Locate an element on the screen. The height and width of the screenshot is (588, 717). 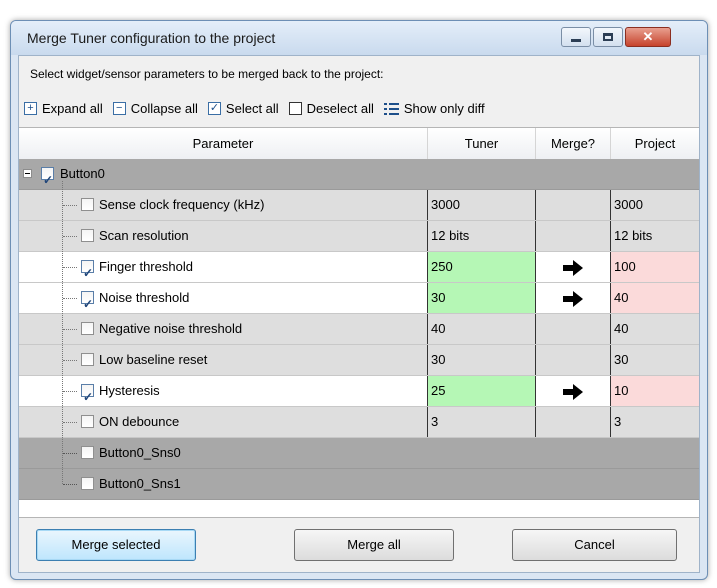
column-header-tuner: Tuner is located at coordinates (482, 143).